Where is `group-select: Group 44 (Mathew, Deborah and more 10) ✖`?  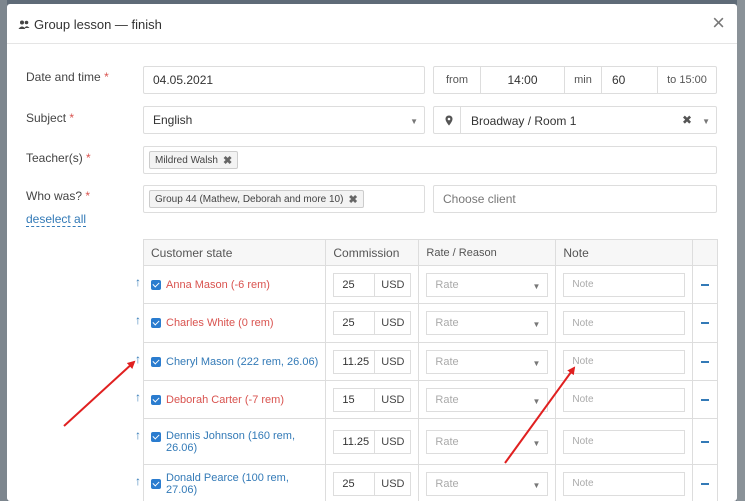
group-select: Group 44 (Mathew, Deborah and more 10) ✖ is located at coordinates (284, 199).